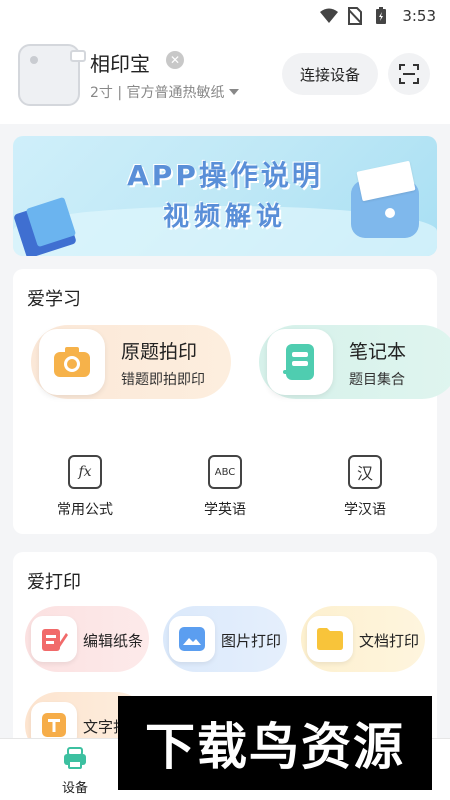  I want to click on folder-icon, so click(330, 639).